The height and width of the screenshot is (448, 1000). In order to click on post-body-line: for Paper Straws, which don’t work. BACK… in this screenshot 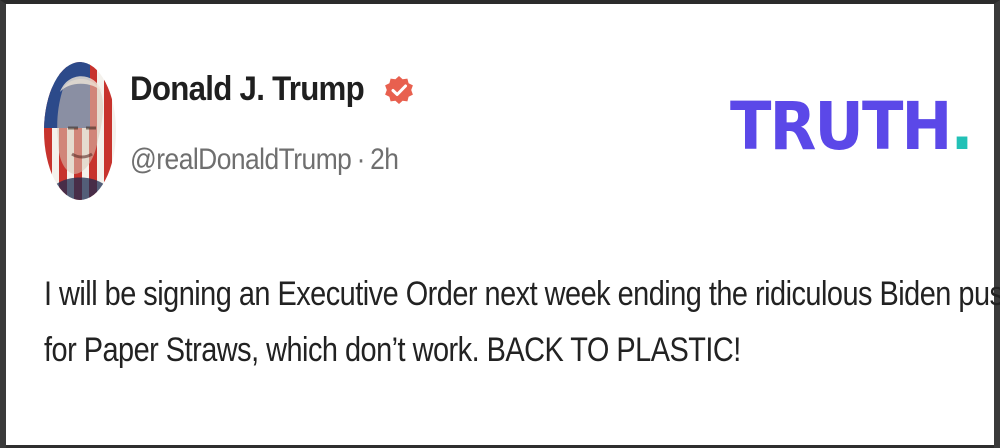, I will do `click(392, 350)`.